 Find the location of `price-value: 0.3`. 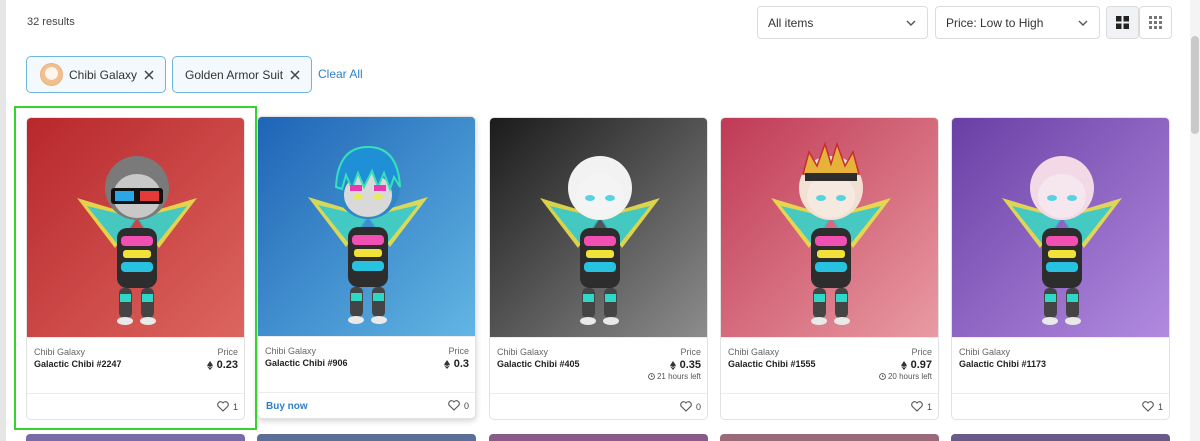

price-value: 0.3 is located at coordinates (456, 364).